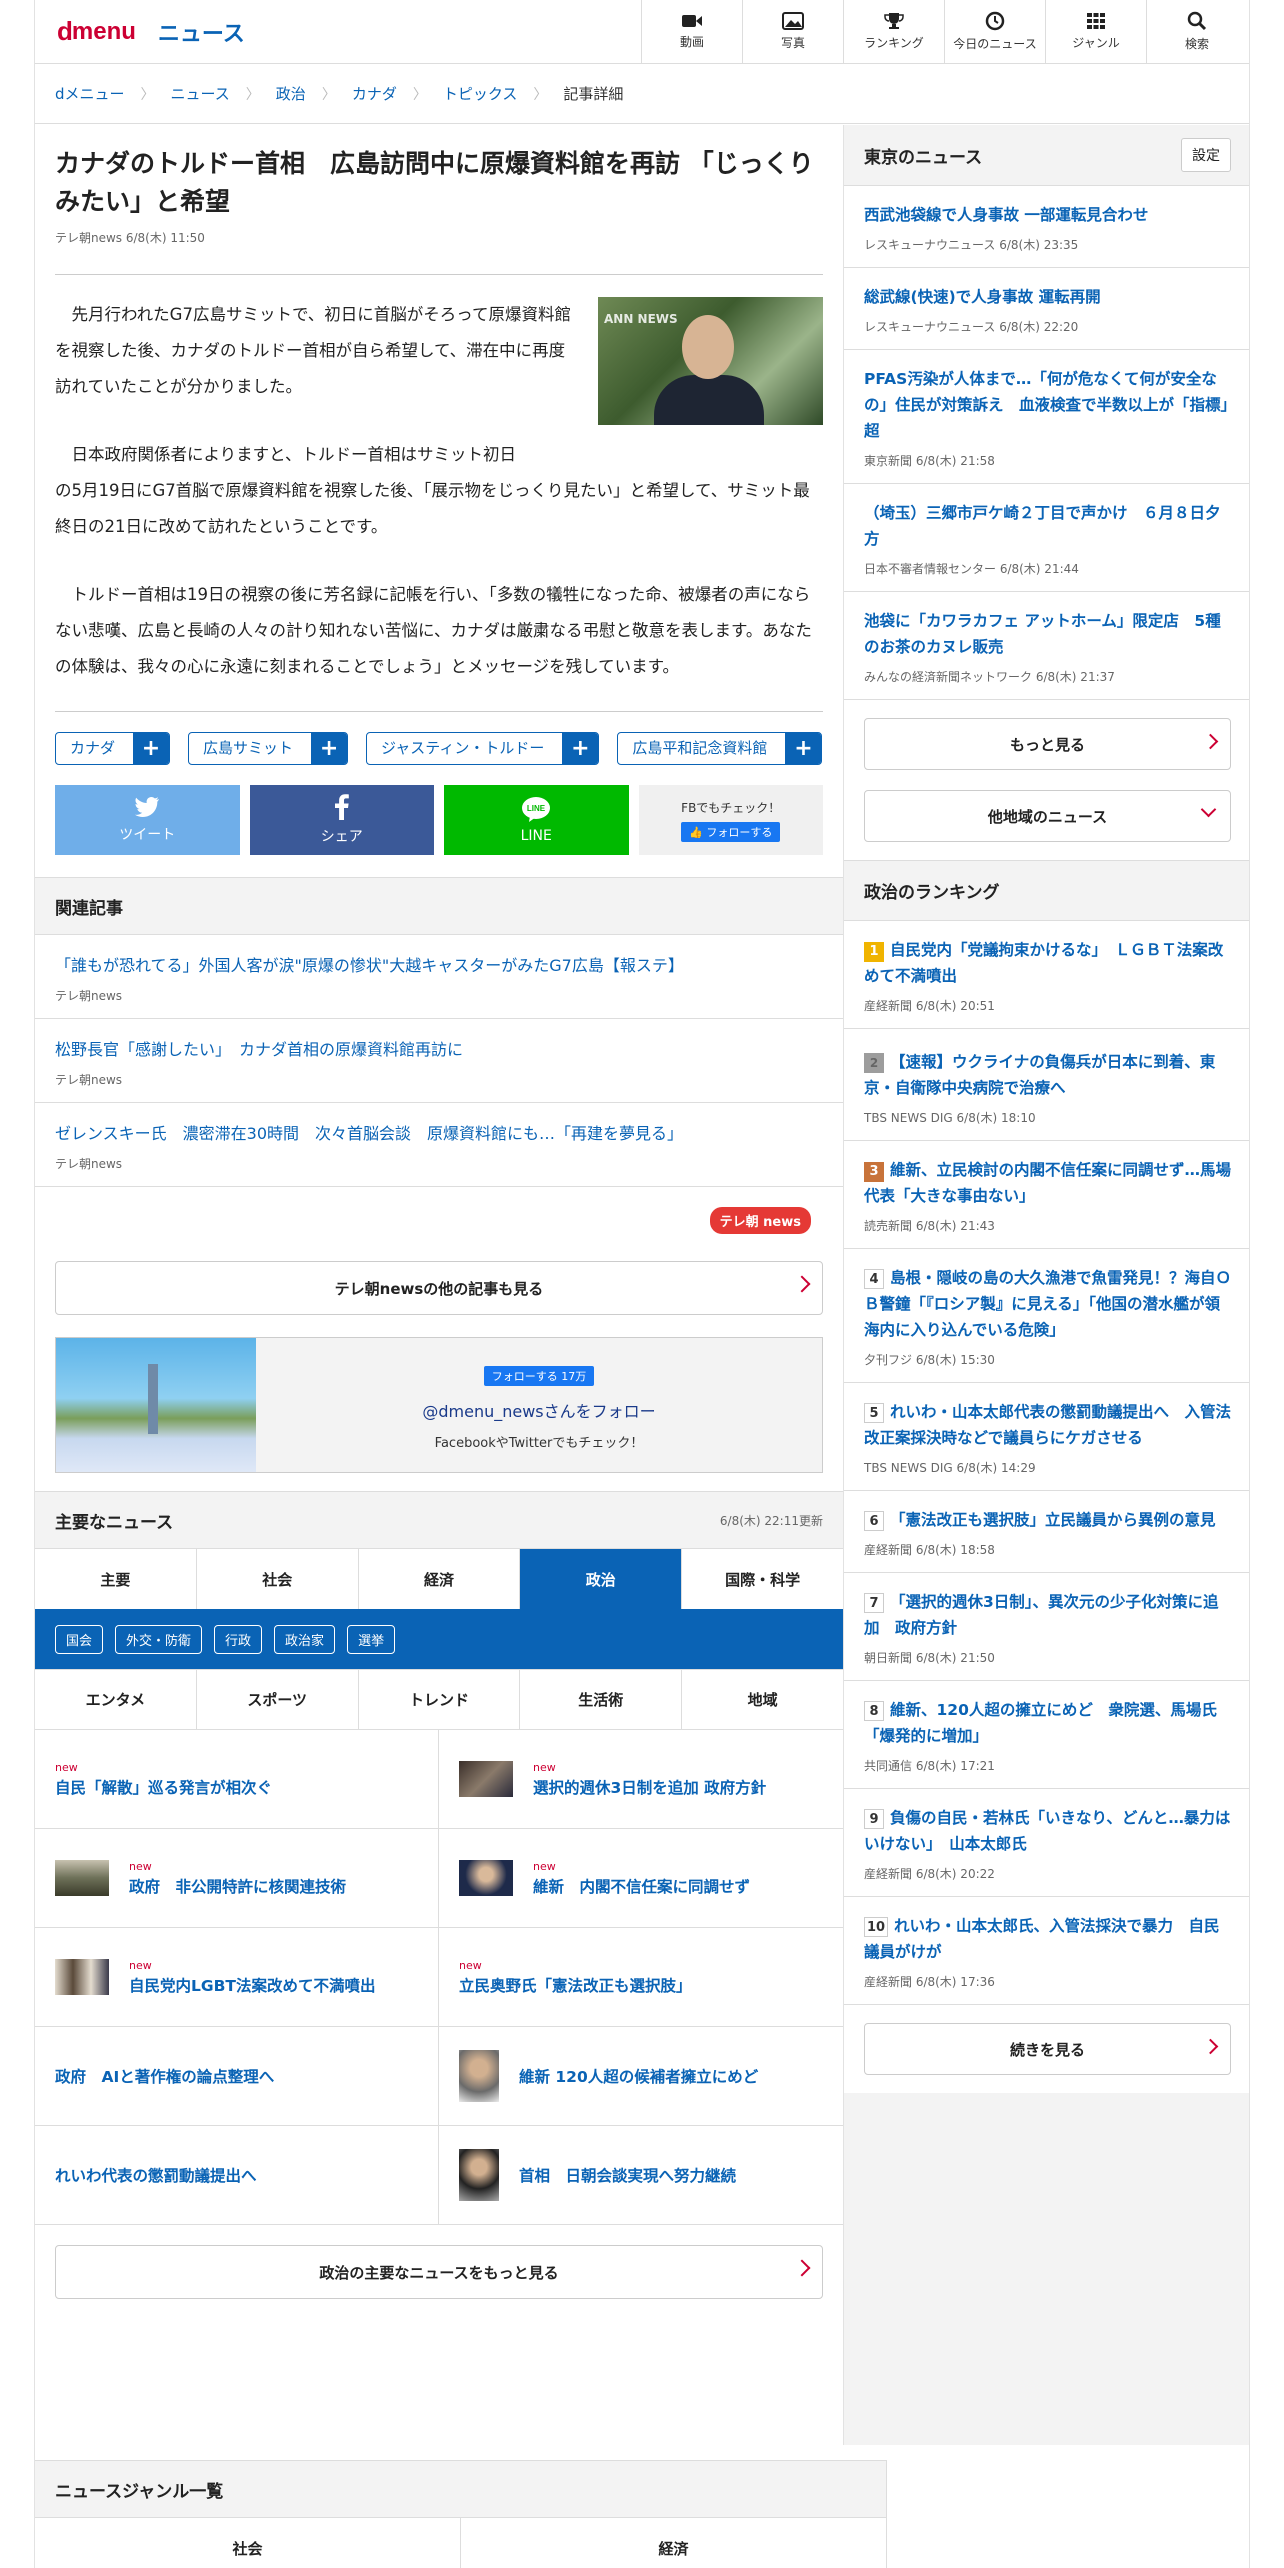 Image resolution: width=1284 pixels, height=2568 pixels. I want to click on nav-ranking: ランキング, so click(893, 32).